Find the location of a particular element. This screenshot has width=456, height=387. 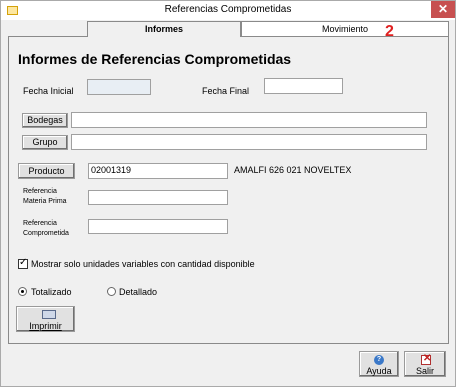

imprimir-button: Imprimir is located at coordinates (45, 319).